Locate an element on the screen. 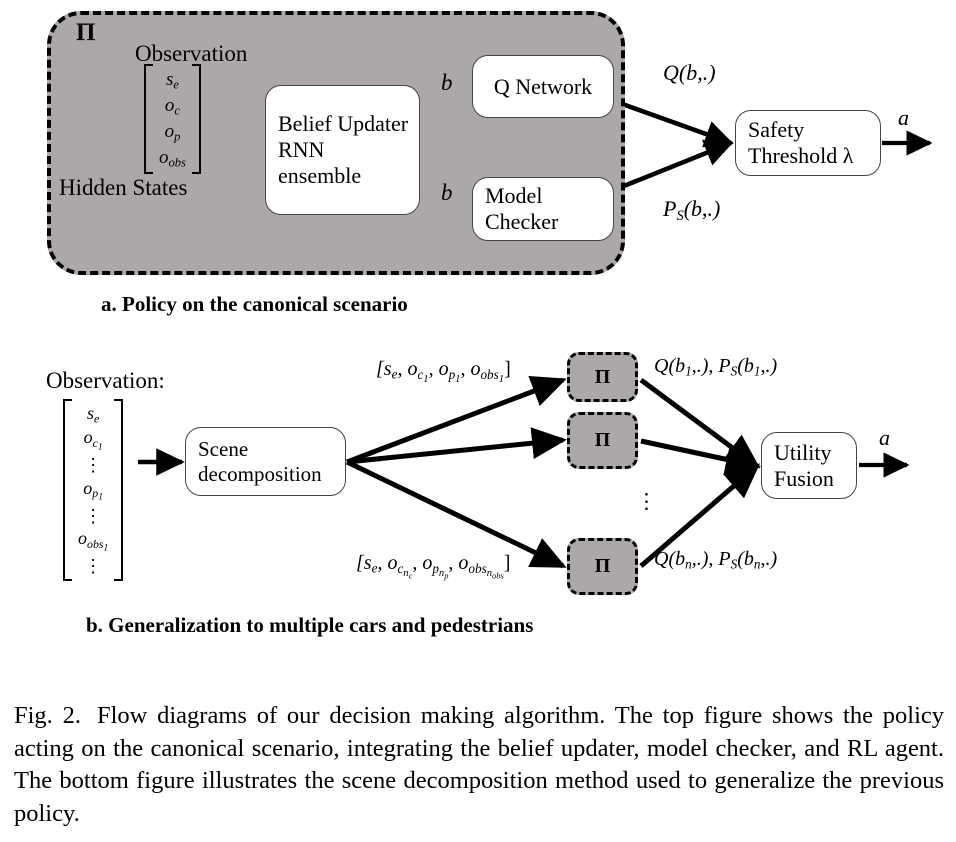 This screenshot has width=956, height=842. decomposed-observation-label-last: [se, ocnc, opnp, oobsnobs] is located at coordinates (433, 566).